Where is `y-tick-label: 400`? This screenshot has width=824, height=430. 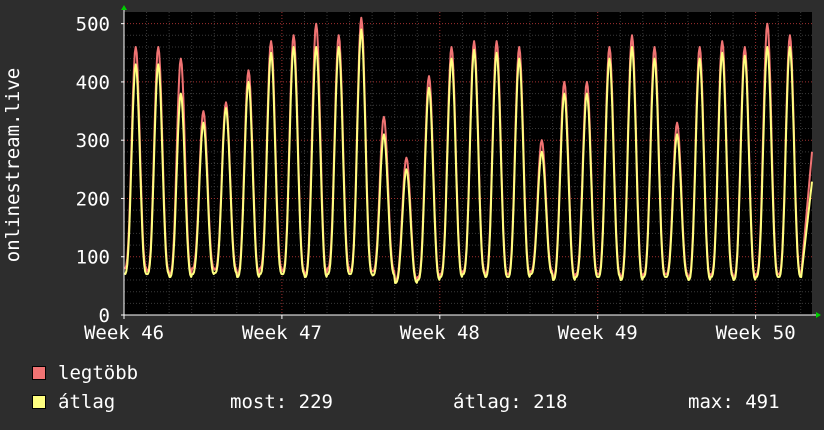 y-tick-label: 400 is located at coordinates (93, 83).